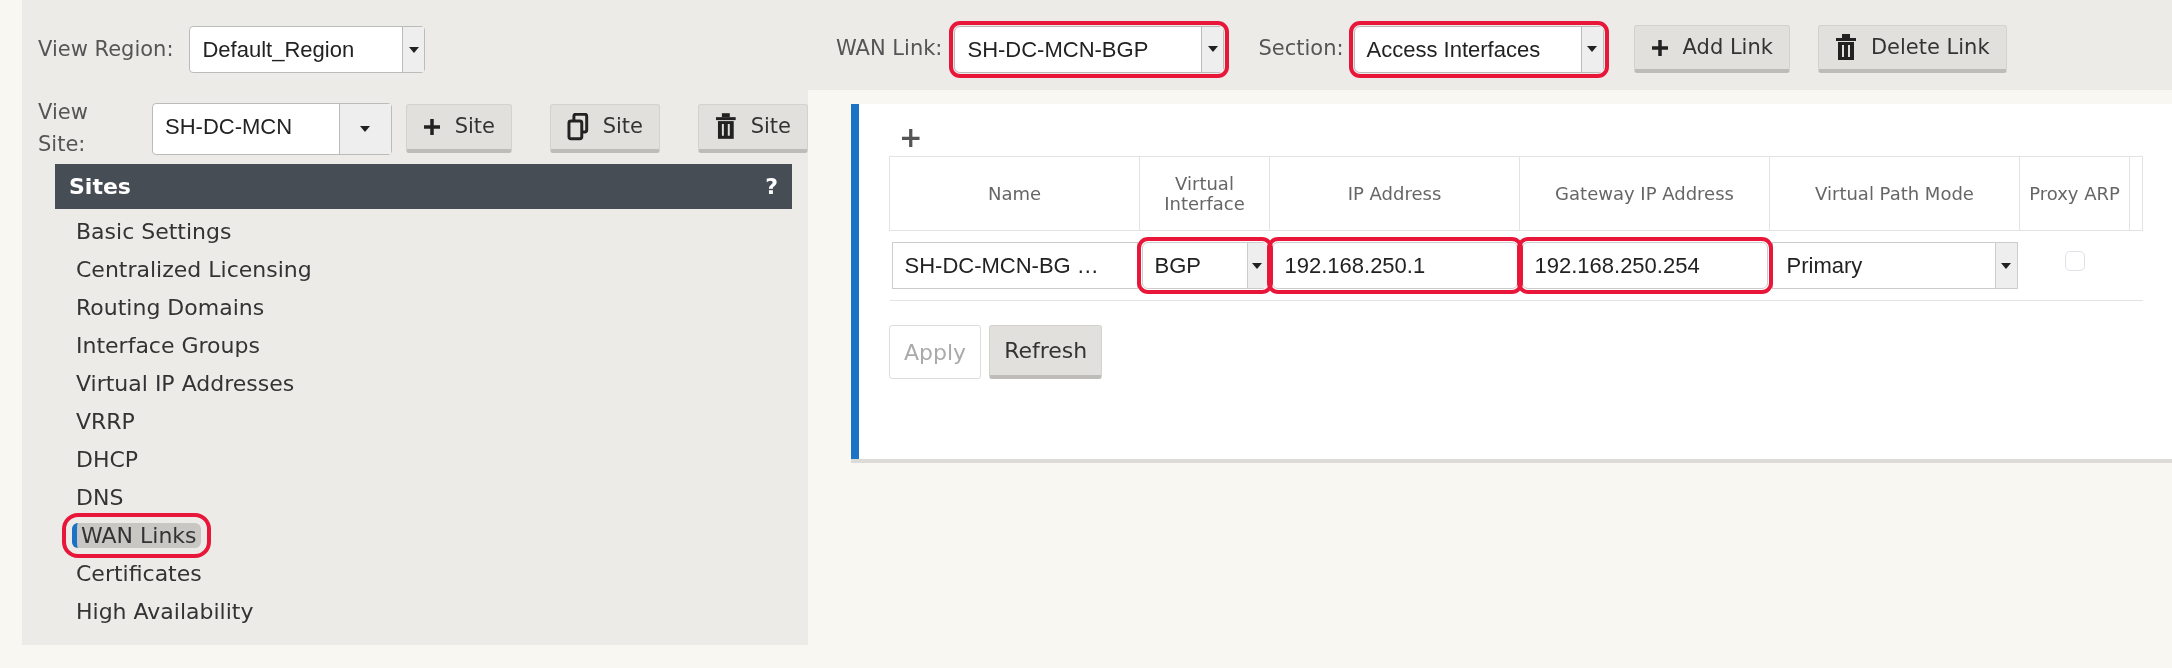 The image size is (2172, 668). I want to click on toolbar-button: Delete Link, so click(1912, 49).